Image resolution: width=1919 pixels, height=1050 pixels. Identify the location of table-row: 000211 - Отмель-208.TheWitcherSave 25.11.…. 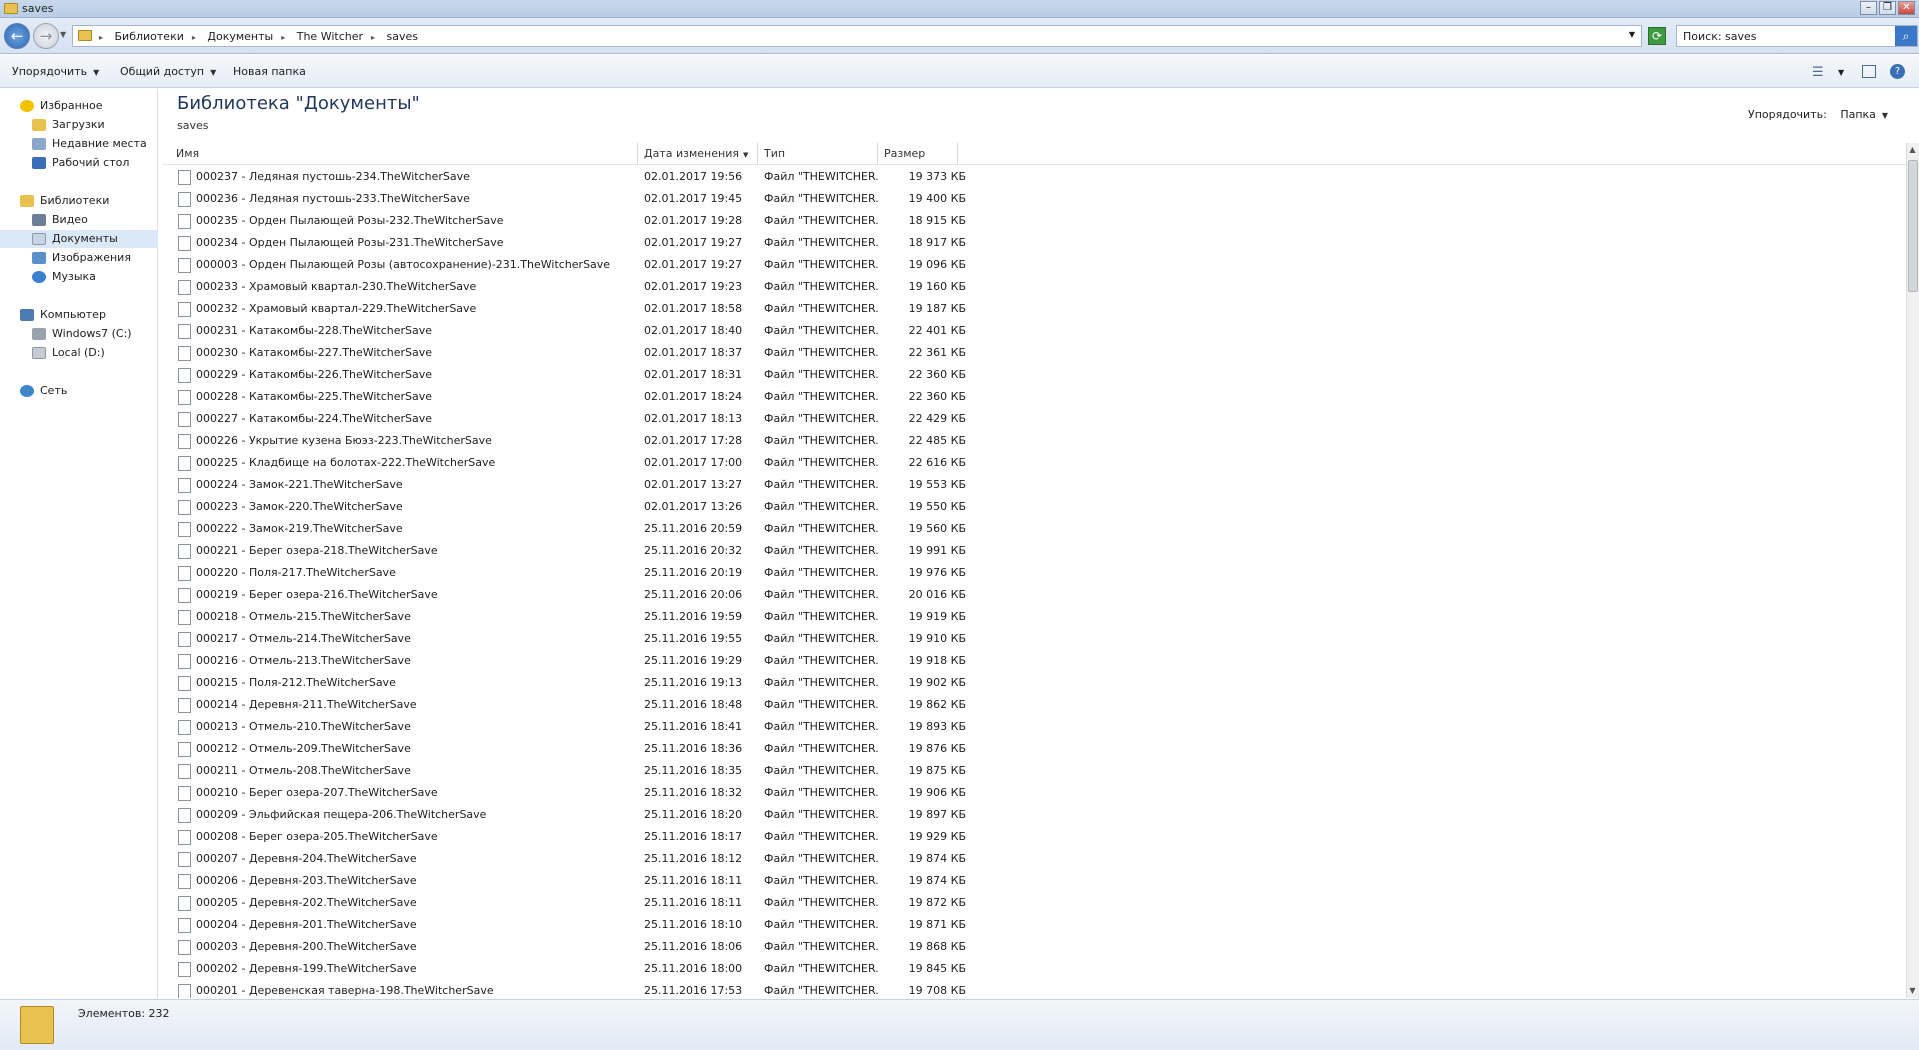
(1034, 771).